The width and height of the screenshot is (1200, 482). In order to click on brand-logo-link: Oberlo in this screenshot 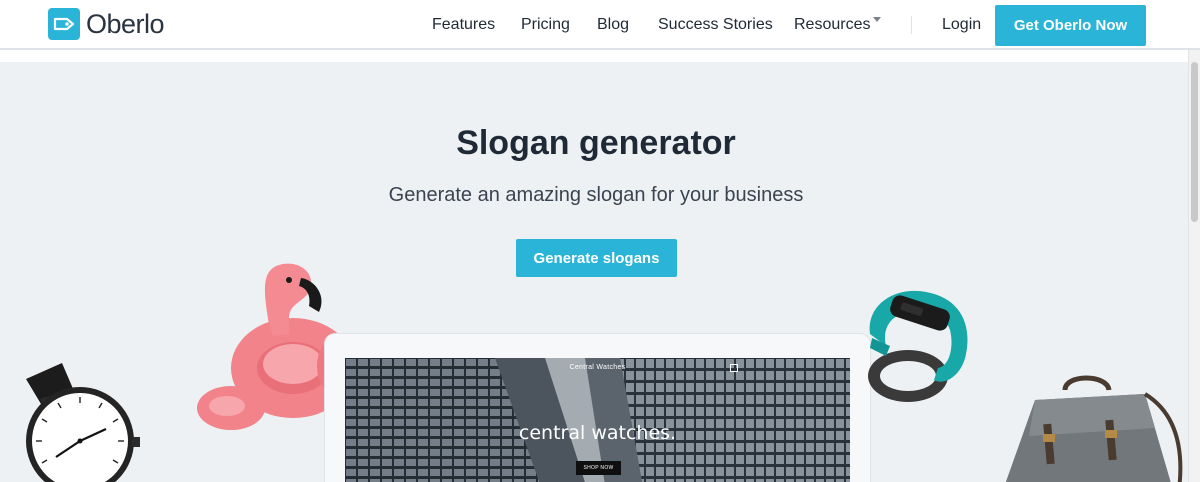, I will do `click(106, 24)`.